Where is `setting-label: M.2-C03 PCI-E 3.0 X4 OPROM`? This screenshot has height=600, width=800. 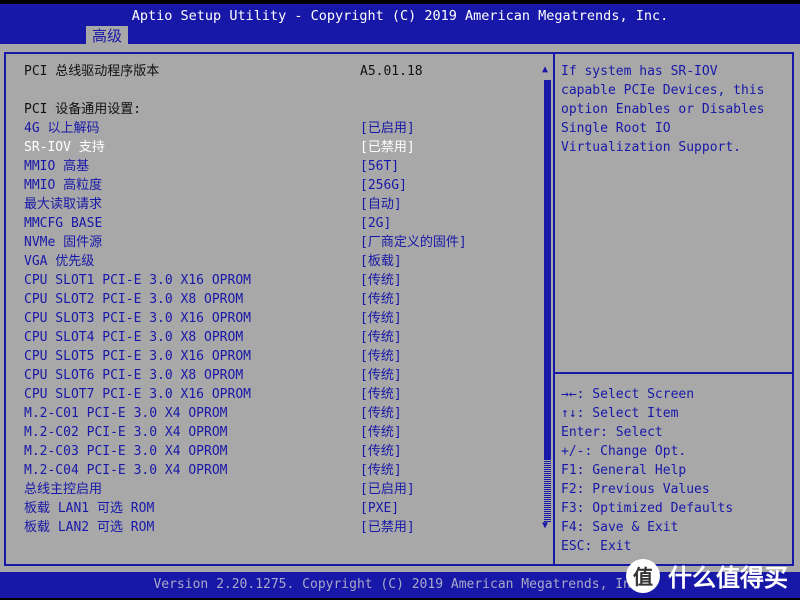 setting-label: M.2-C03 PCI-E 3.0 X4 OPROM is located at coordinates (126, 451).